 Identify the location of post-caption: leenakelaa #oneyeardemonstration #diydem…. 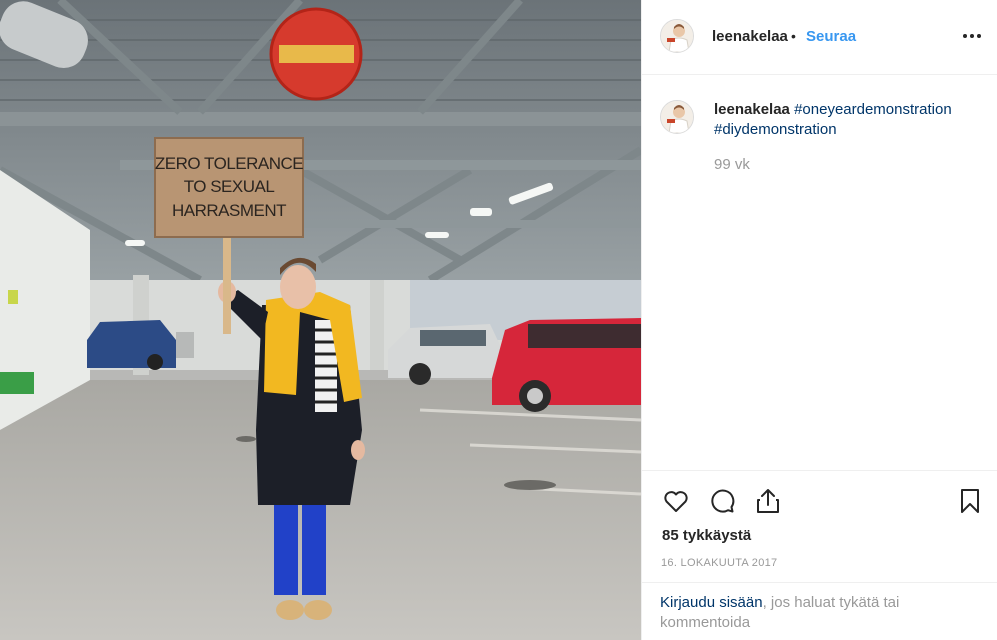
(849, 120).